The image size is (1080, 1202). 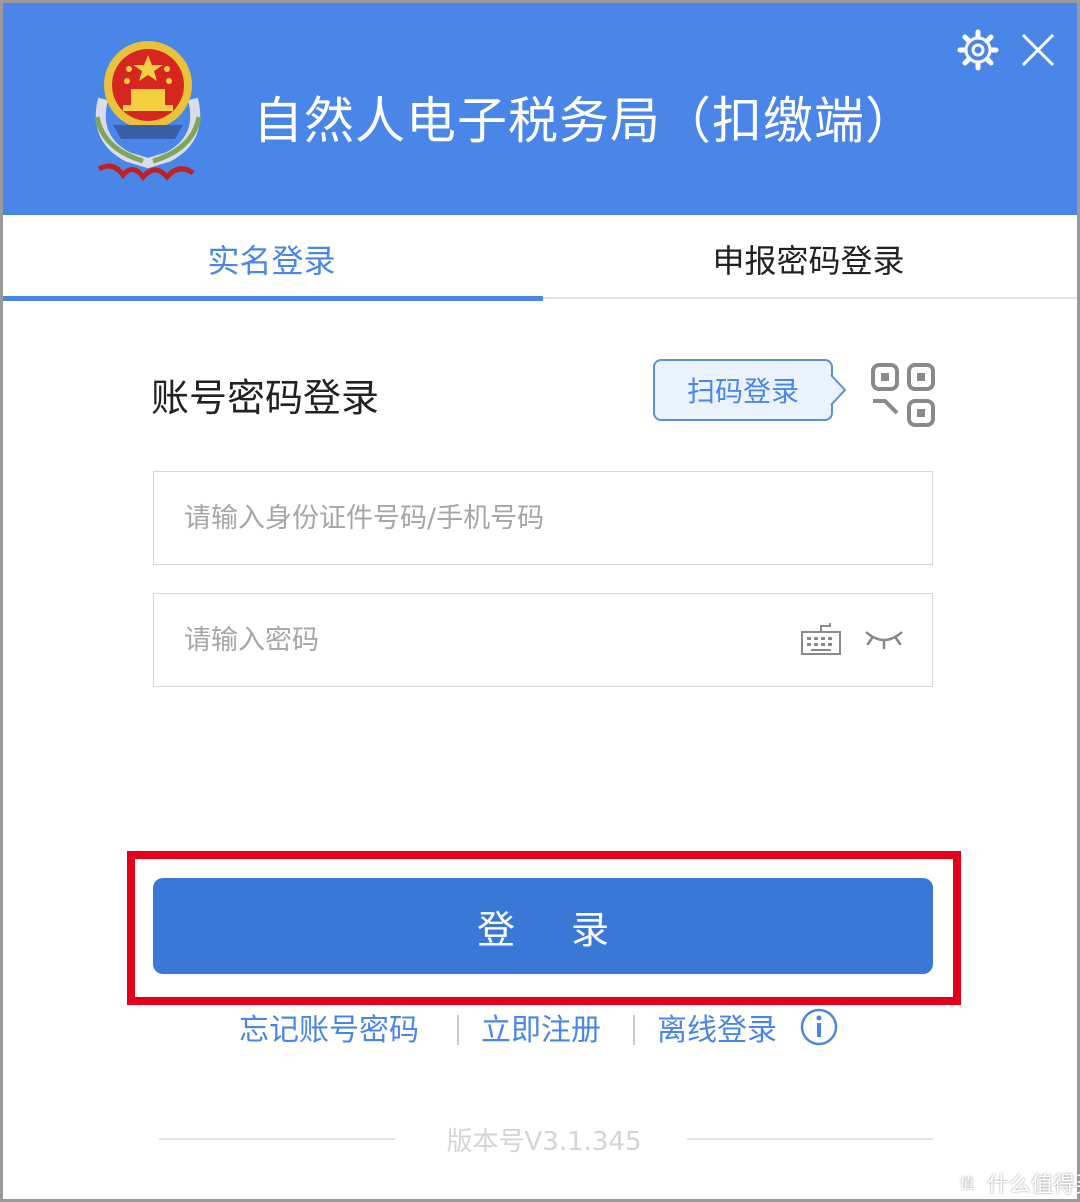 I want to click on password-field-box, so click(x=543, y=640).